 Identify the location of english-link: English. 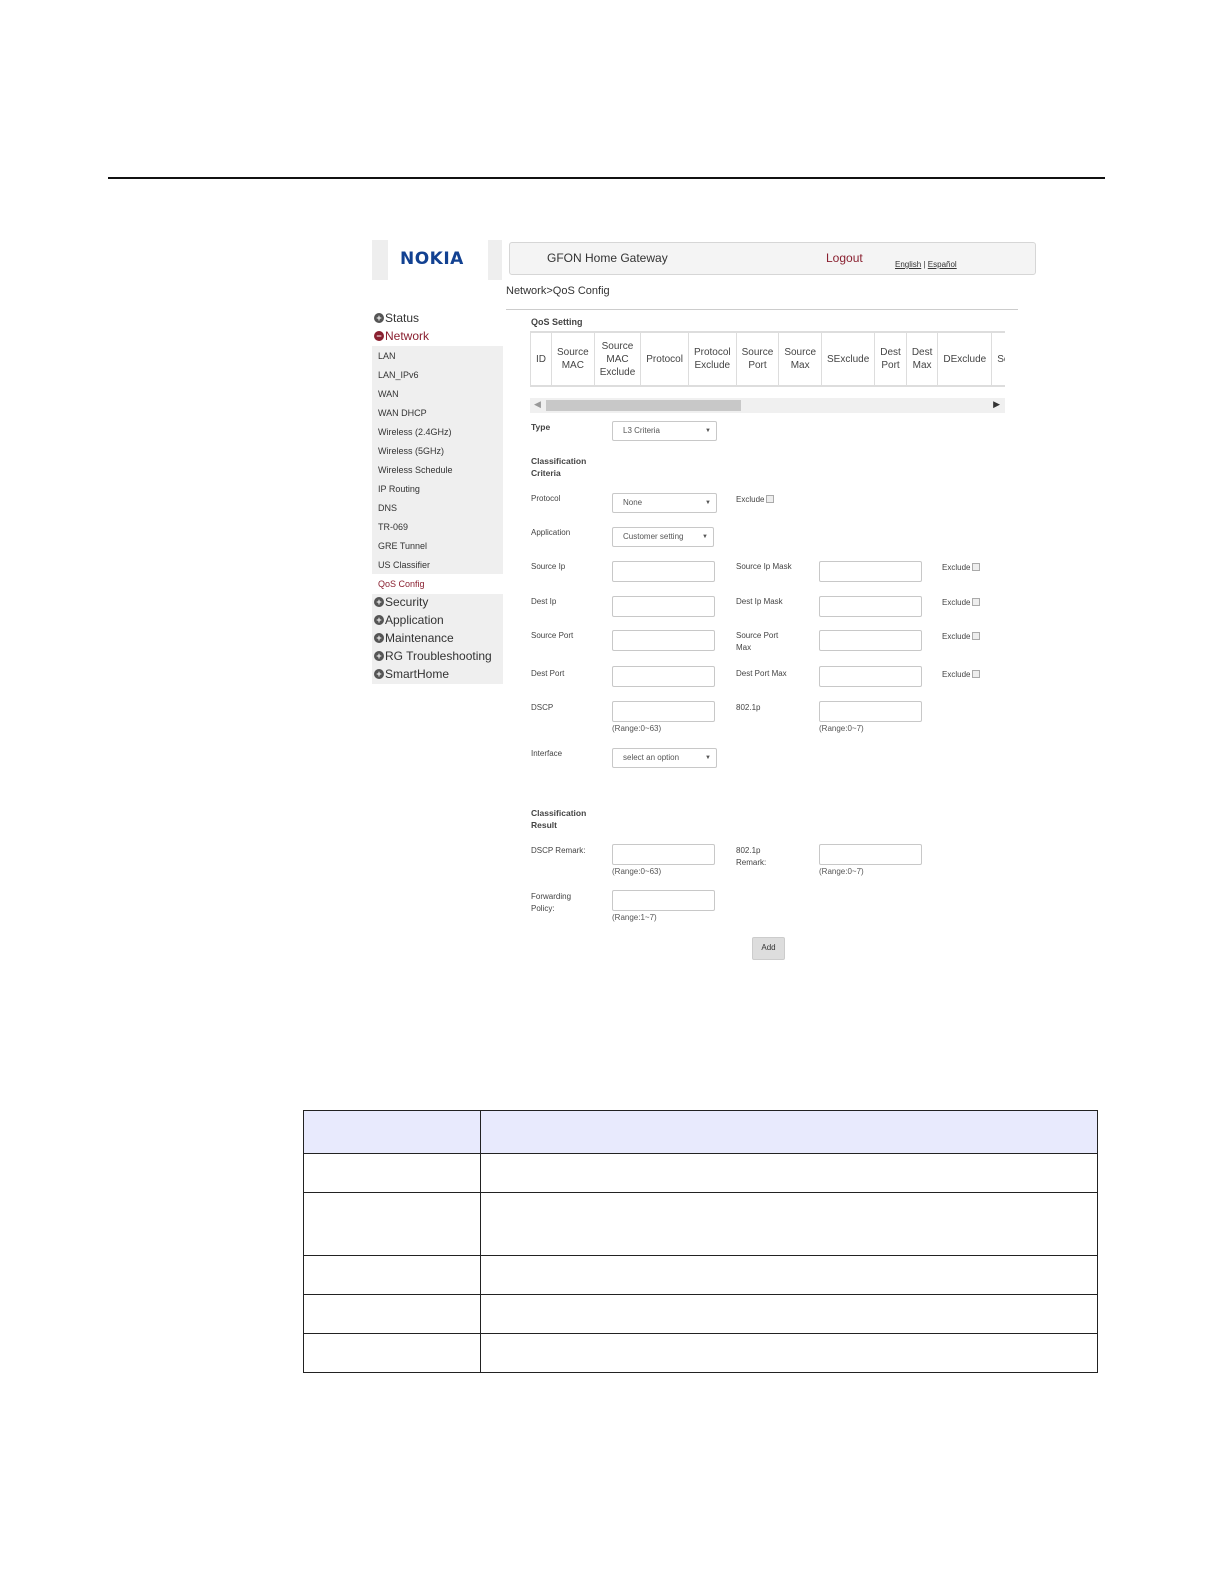
(908, 264).